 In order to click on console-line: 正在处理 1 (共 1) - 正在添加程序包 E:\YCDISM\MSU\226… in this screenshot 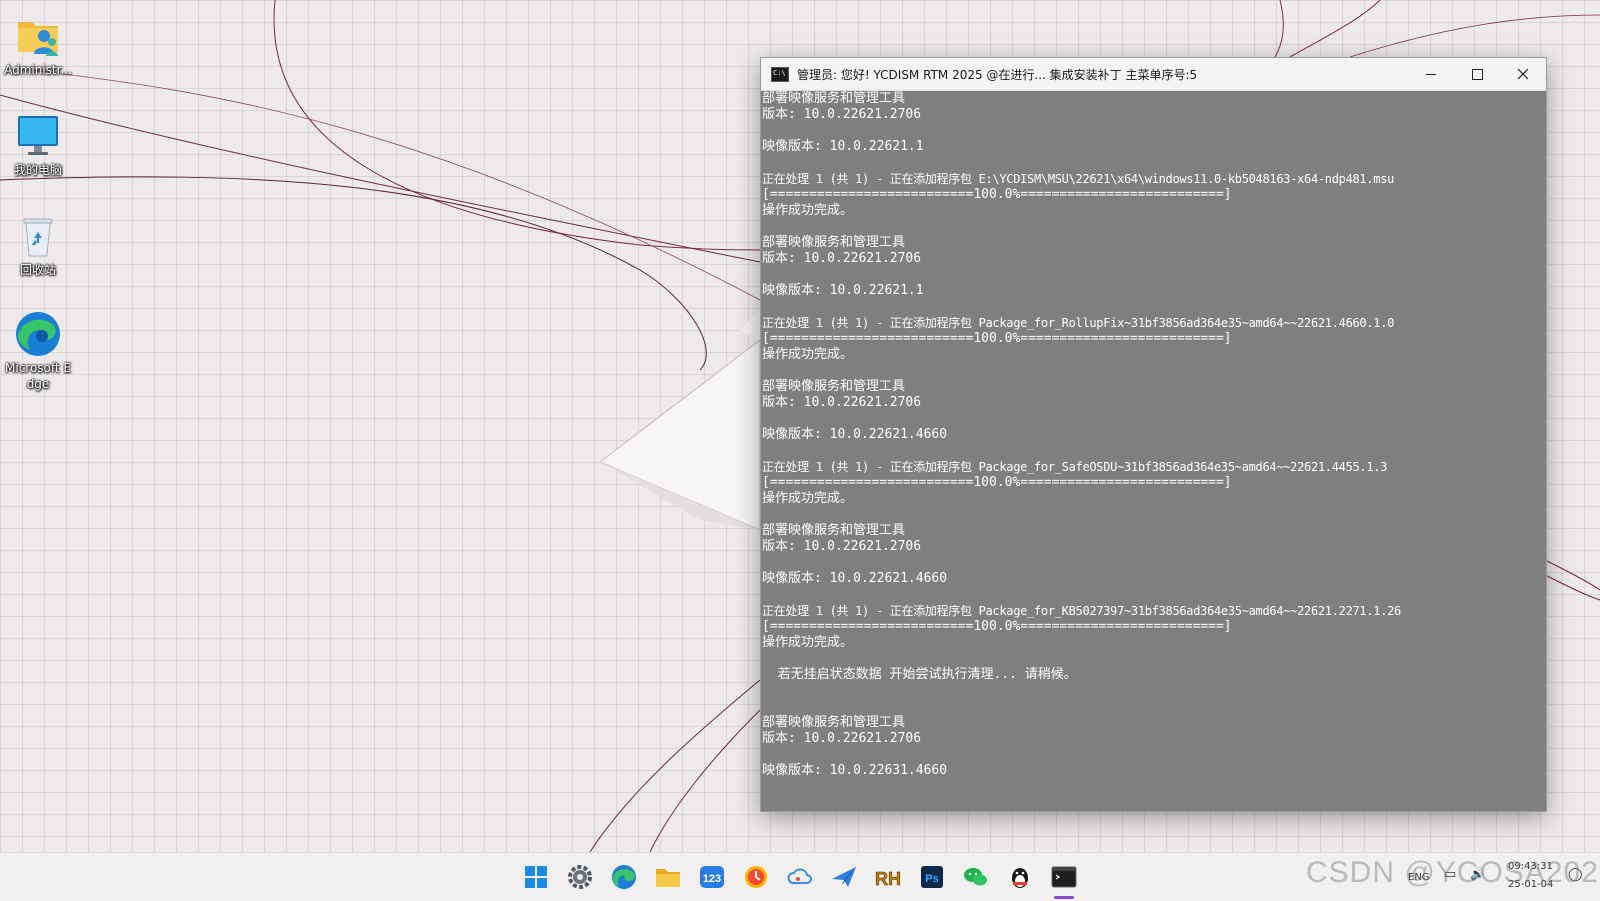, I will do `click(1078, 179)`.